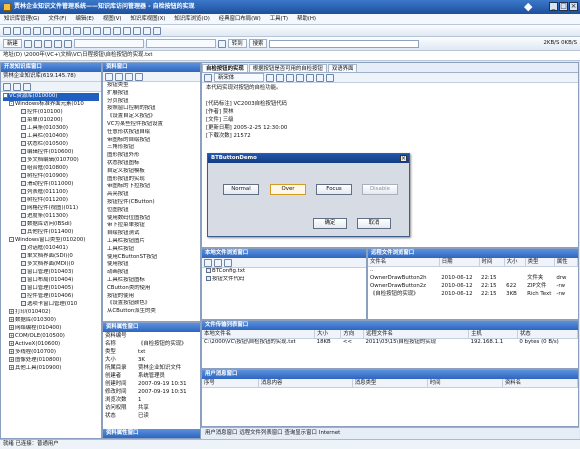 The height and width of the screenshot is (449, 580). What do you see at coordinates (51, 105) in the screenshot?
I see `tree-node: - Windows标准界面元素(010` at bounding box center [51, 105].